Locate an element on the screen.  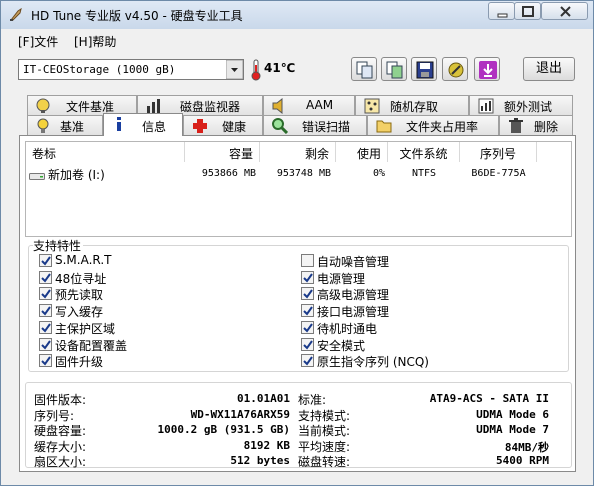
maximize-icon is located at coordinates (528, 11).